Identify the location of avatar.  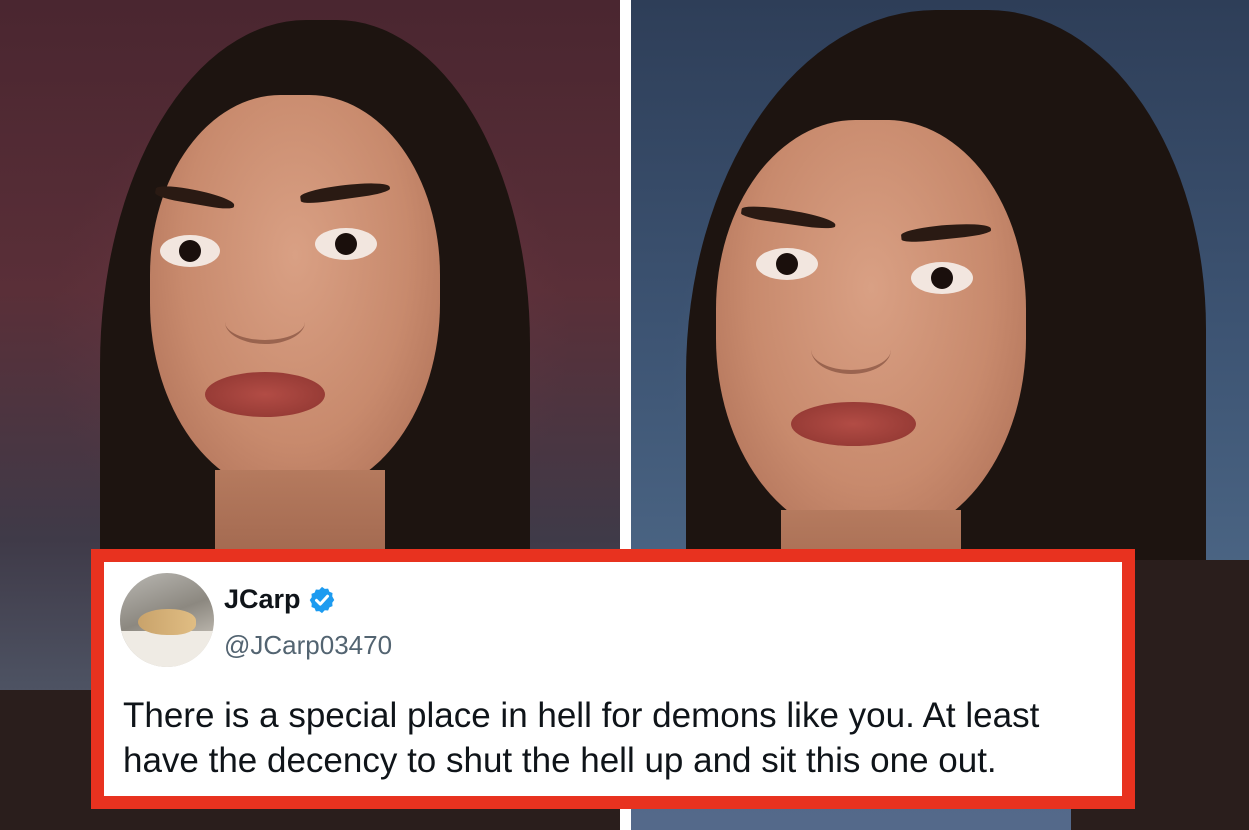
(167, 620).